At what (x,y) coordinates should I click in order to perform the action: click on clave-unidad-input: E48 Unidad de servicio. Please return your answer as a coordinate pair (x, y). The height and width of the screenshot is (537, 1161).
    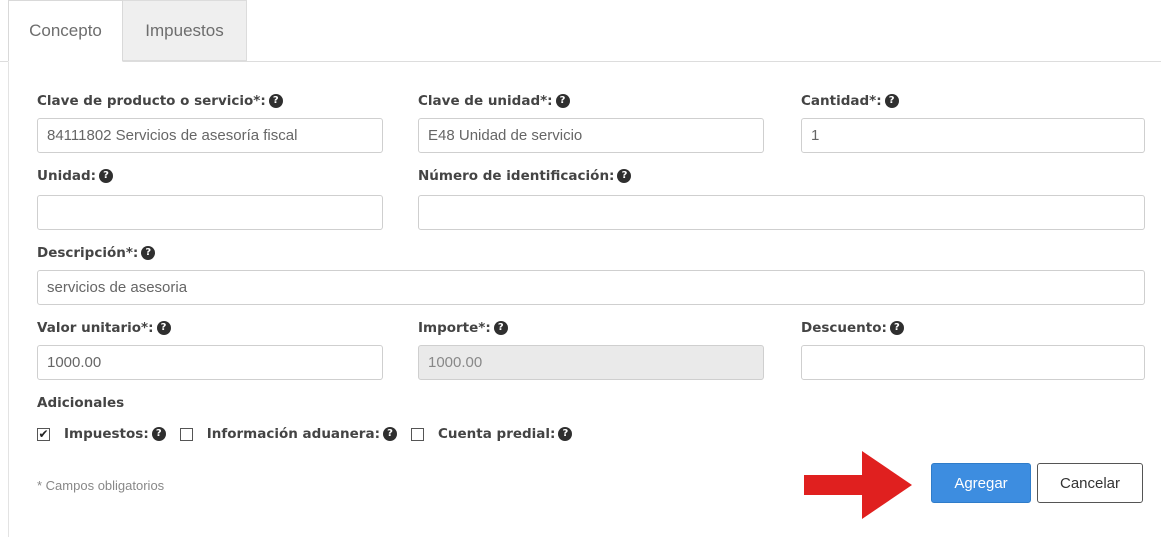
    Looking at the image, I should click on (591, 135).